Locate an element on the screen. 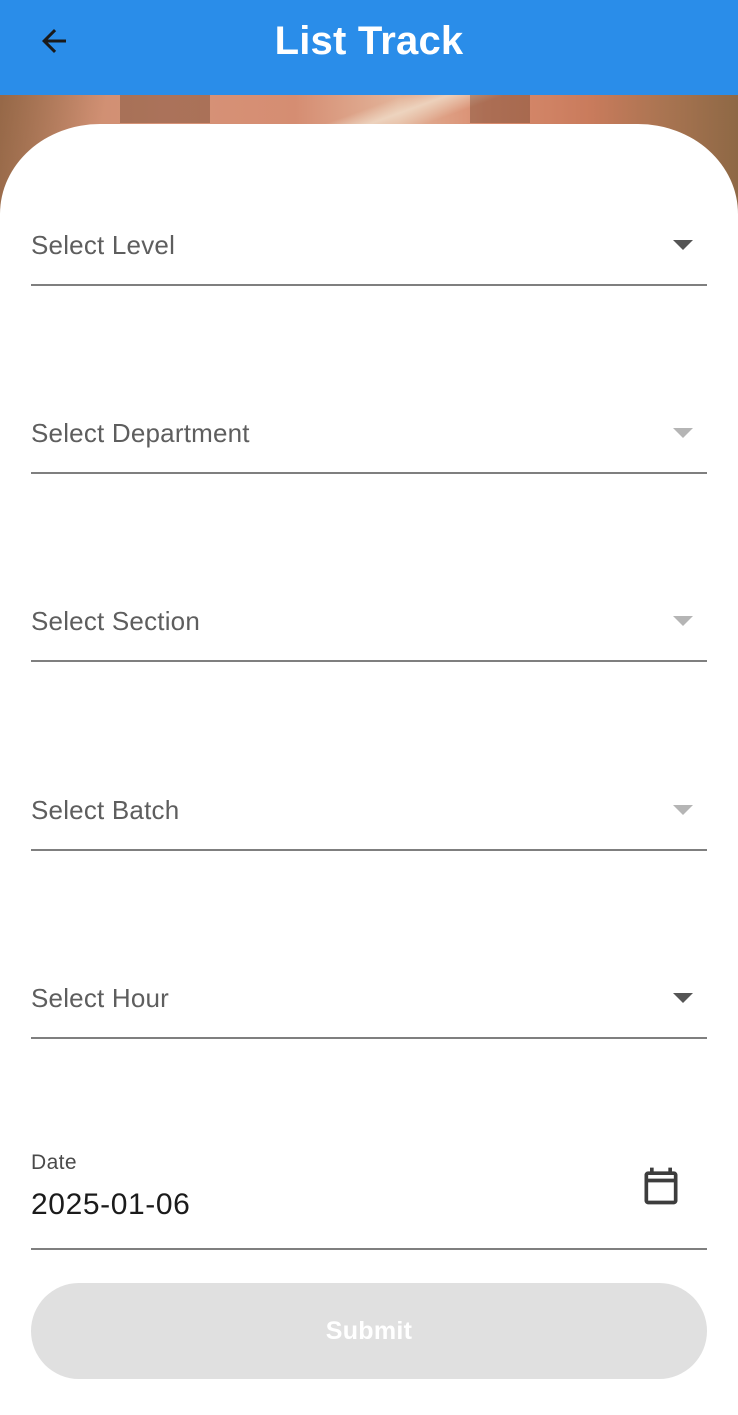 The width and height of the screenshot is (738, 1415). select-hour-label: Select Hour is located at coordinates (100, 998).